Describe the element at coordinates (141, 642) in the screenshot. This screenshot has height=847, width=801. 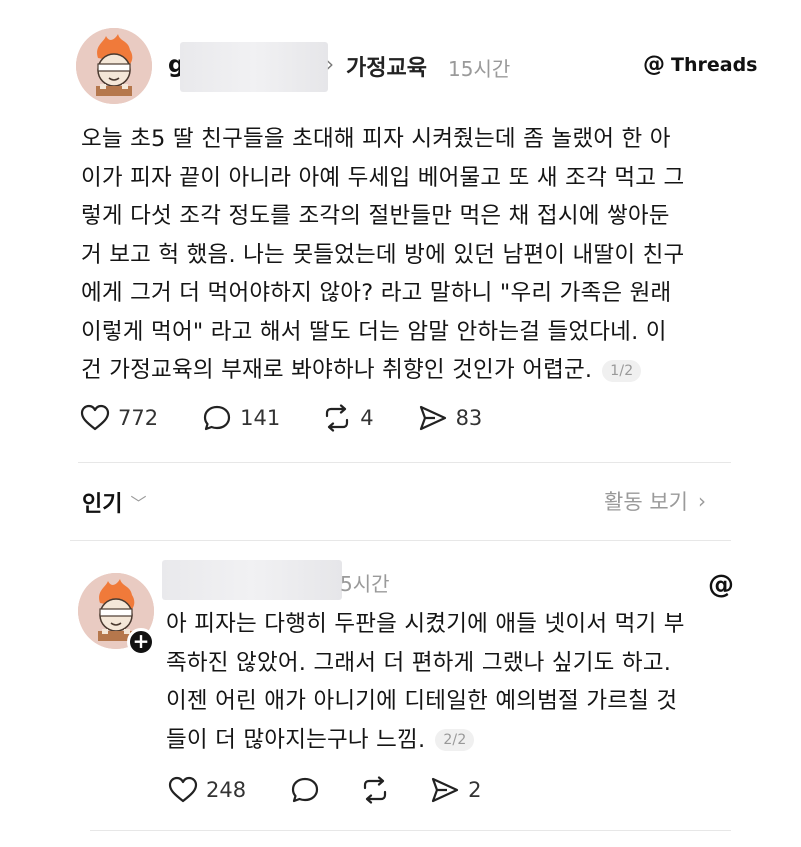
I see `follow-plus-icon: +` at that location.